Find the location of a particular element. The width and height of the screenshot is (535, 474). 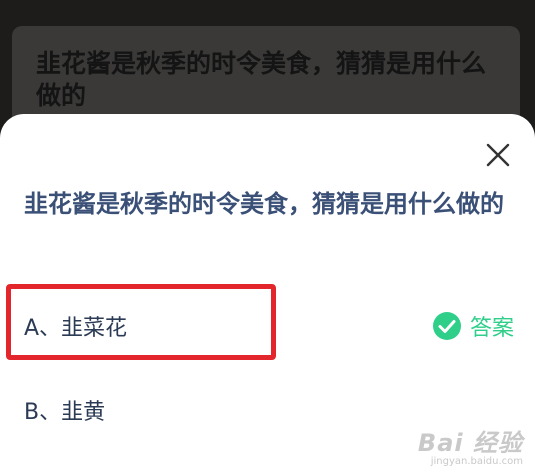

watermark-url: jingyan.baidu.com is located at coordinates (476, 461).